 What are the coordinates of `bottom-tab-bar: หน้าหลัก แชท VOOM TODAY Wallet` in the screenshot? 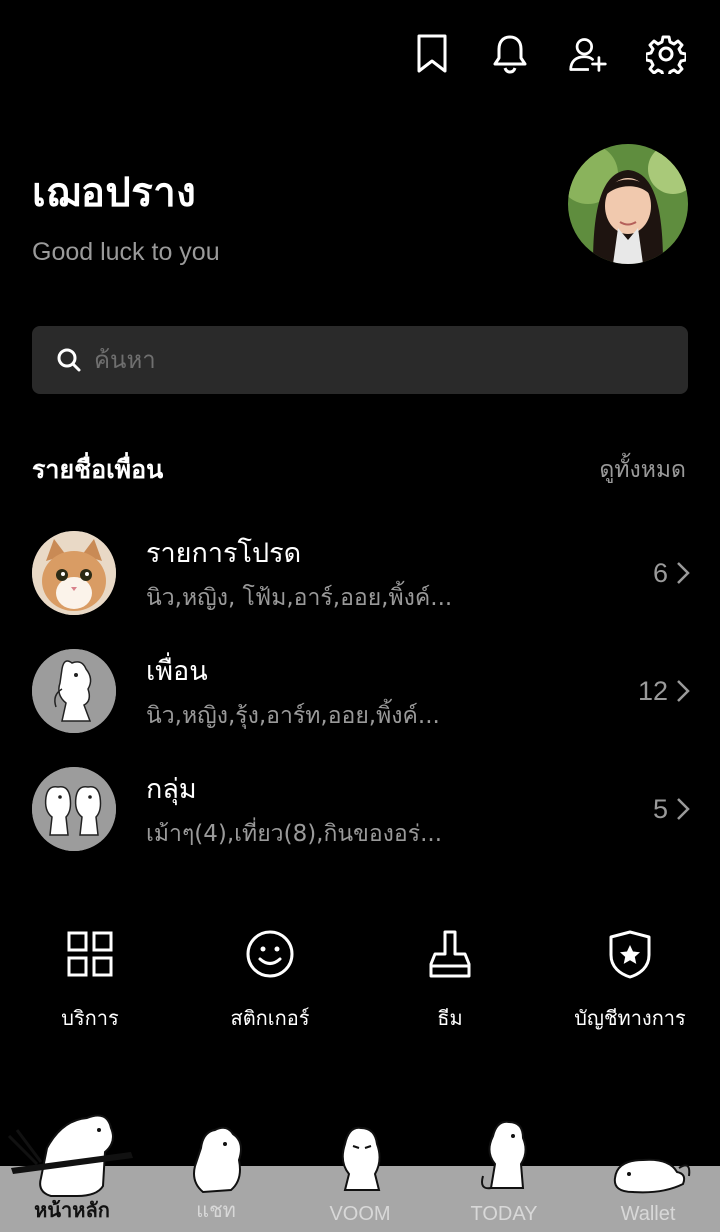 It's located at (360, 1162).